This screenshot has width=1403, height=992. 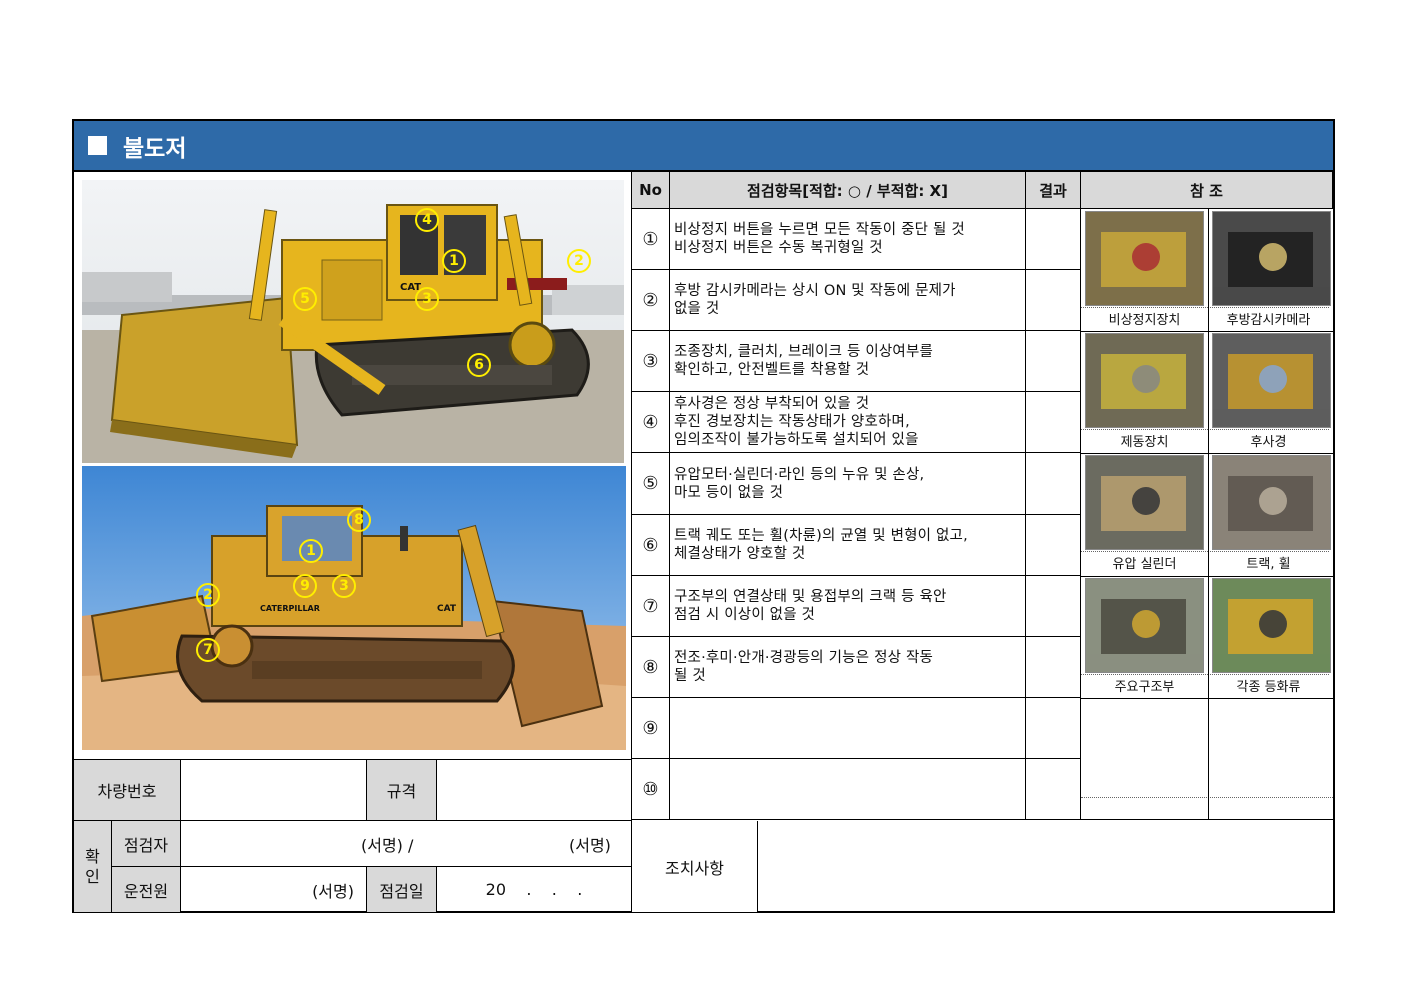 I want to click on driver-sign-field: (서명), so click(x=274, y=890).